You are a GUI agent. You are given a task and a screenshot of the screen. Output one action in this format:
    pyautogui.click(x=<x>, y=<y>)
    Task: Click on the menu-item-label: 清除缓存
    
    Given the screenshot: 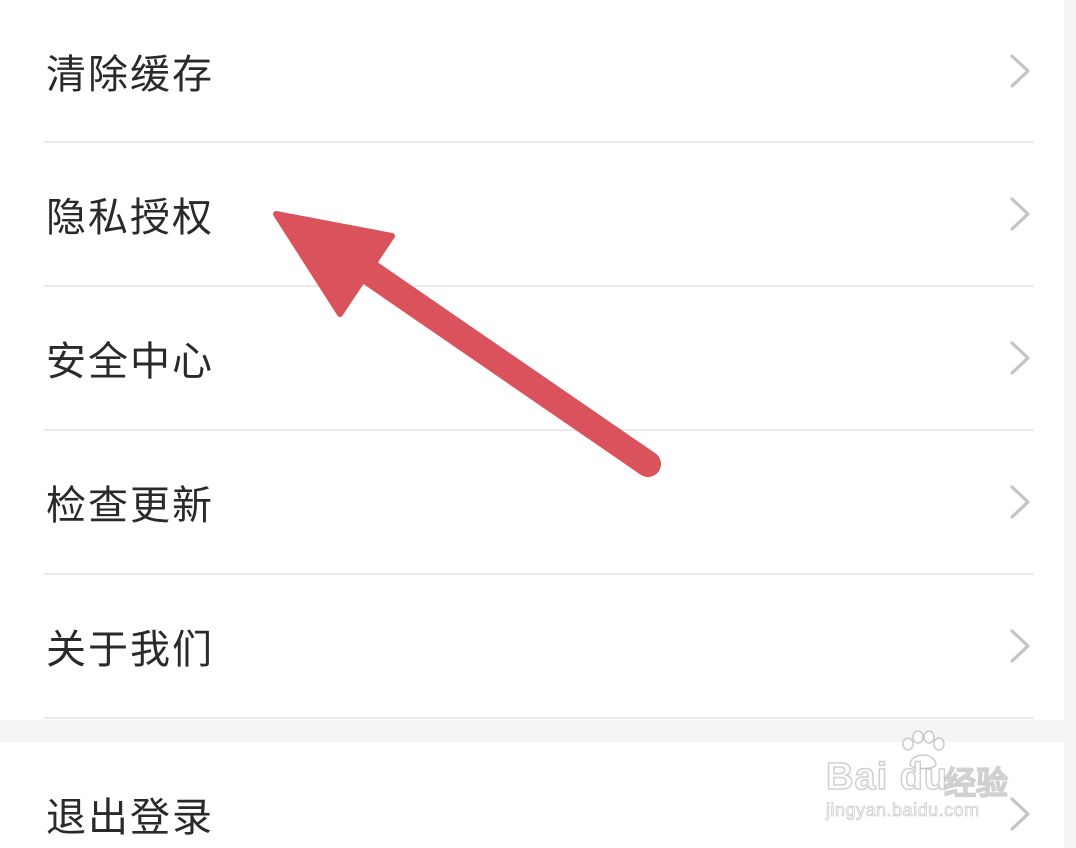 What is the action you would take?
    pyautogui.click(x=130, y=74)
    